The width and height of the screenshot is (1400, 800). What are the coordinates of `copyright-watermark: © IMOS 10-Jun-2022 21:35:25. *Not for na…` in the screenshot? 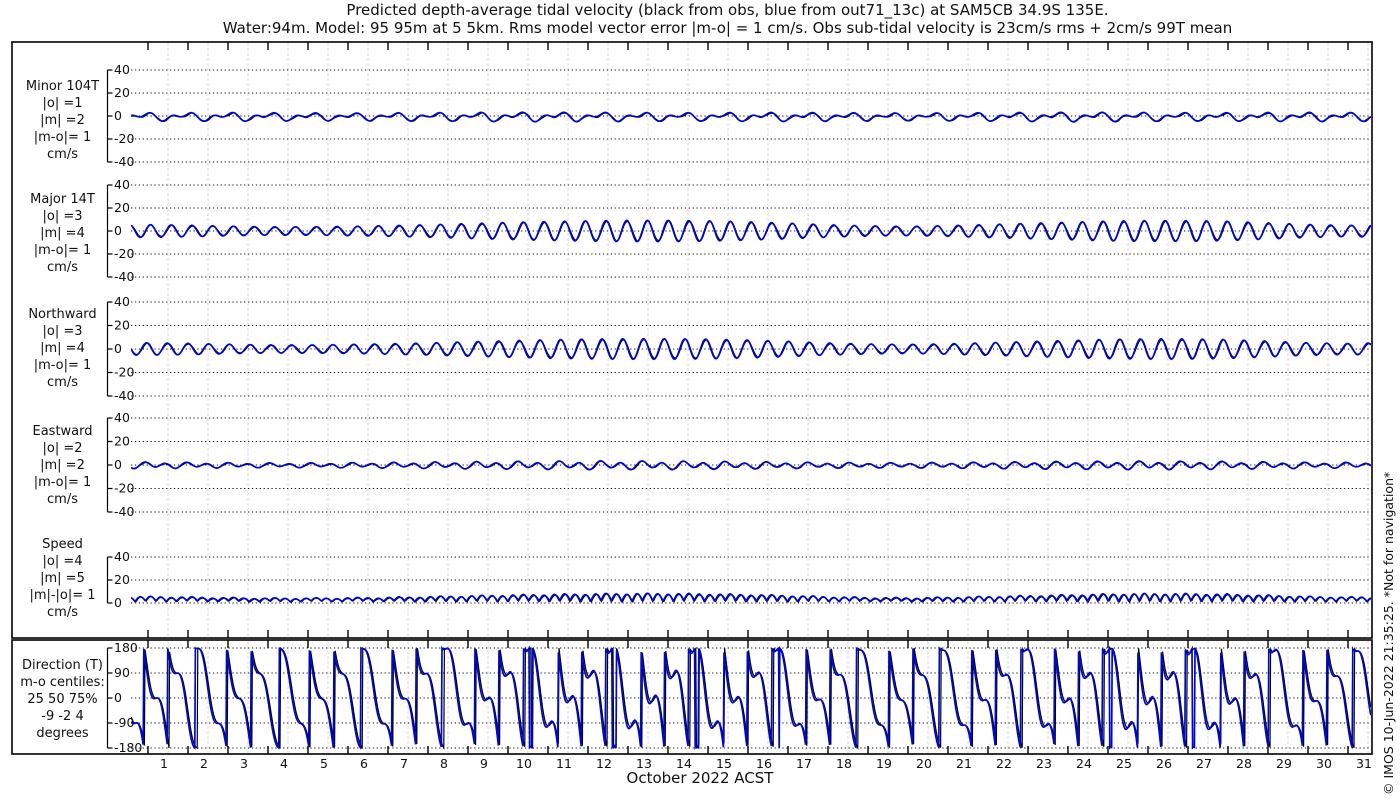 It's located at (1388, 633).